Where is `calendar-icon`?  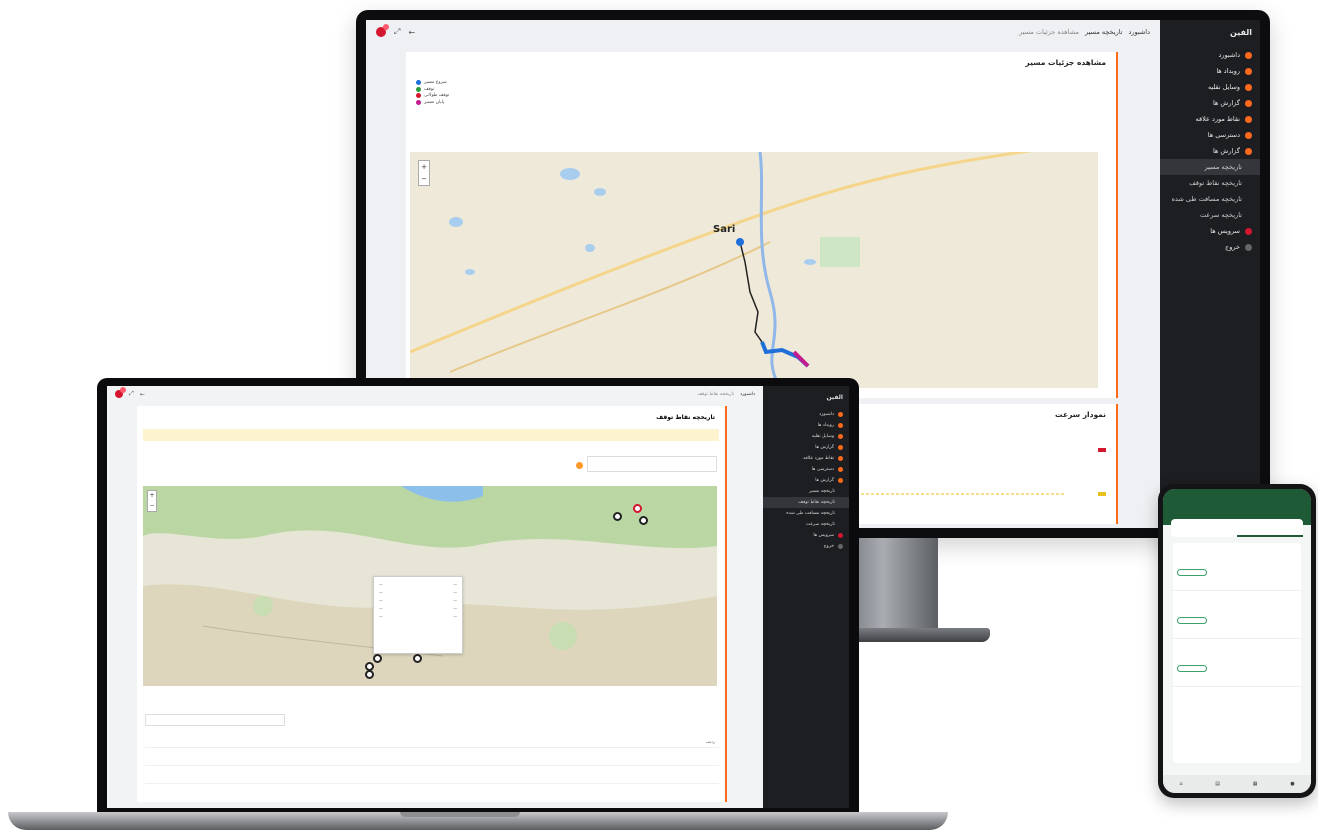 calendar-icon is located at coordinates (579, 465).